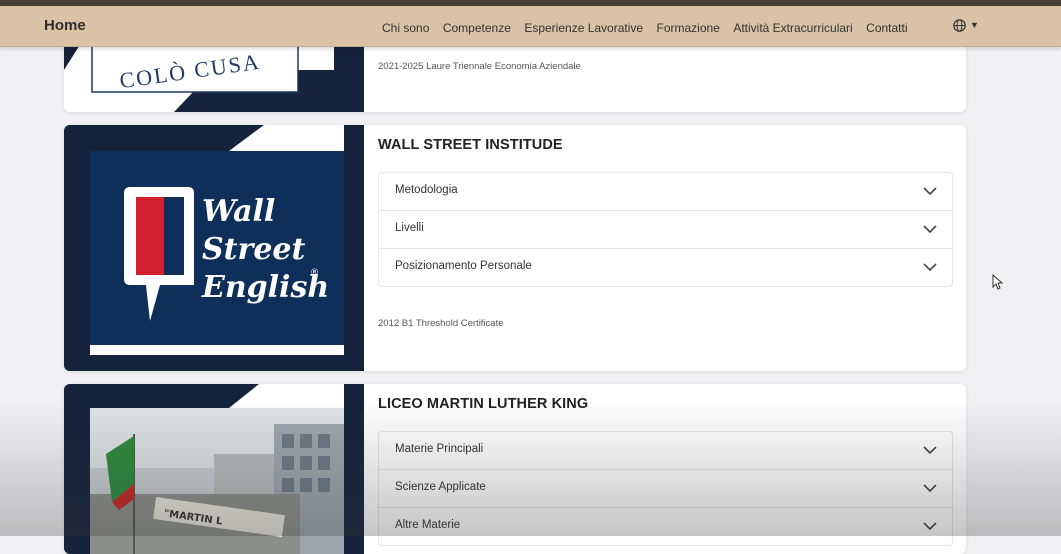 This screenshot has width=1061, height=554. I want to click on card-title: WALL STREET INSTITUDE, so click(470, 145).